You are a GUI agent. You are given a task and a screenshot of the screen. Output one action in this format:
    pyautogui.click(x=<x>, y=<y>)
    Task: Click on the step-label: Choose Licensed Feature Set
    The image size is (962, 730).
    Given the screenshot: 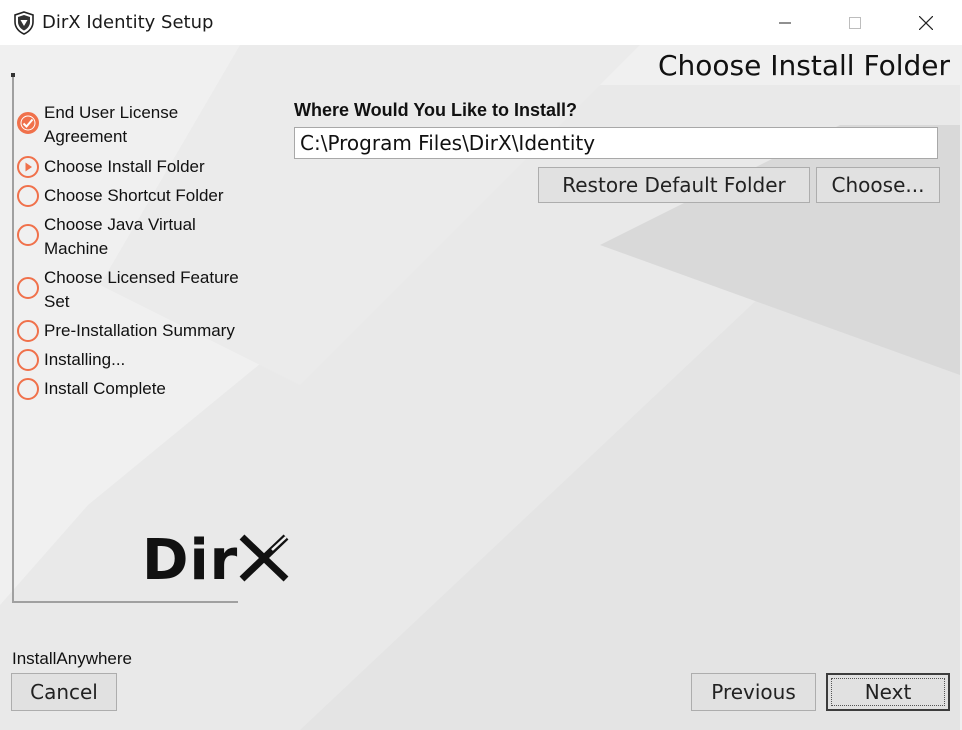 What is the action you would take?
    pyautogui.click(x=141, y=289)
    